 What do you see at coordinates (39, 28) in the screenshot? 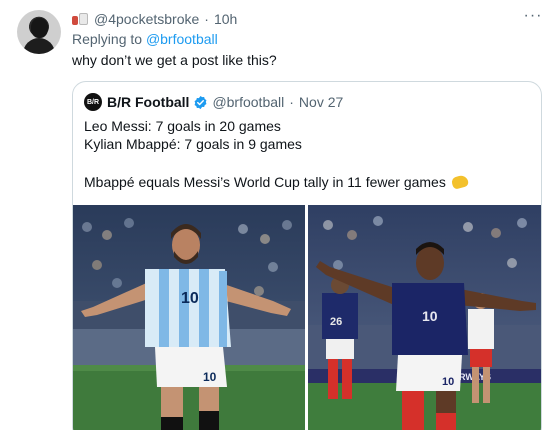
I see `avatar-face` at bounding box center [39, 28].